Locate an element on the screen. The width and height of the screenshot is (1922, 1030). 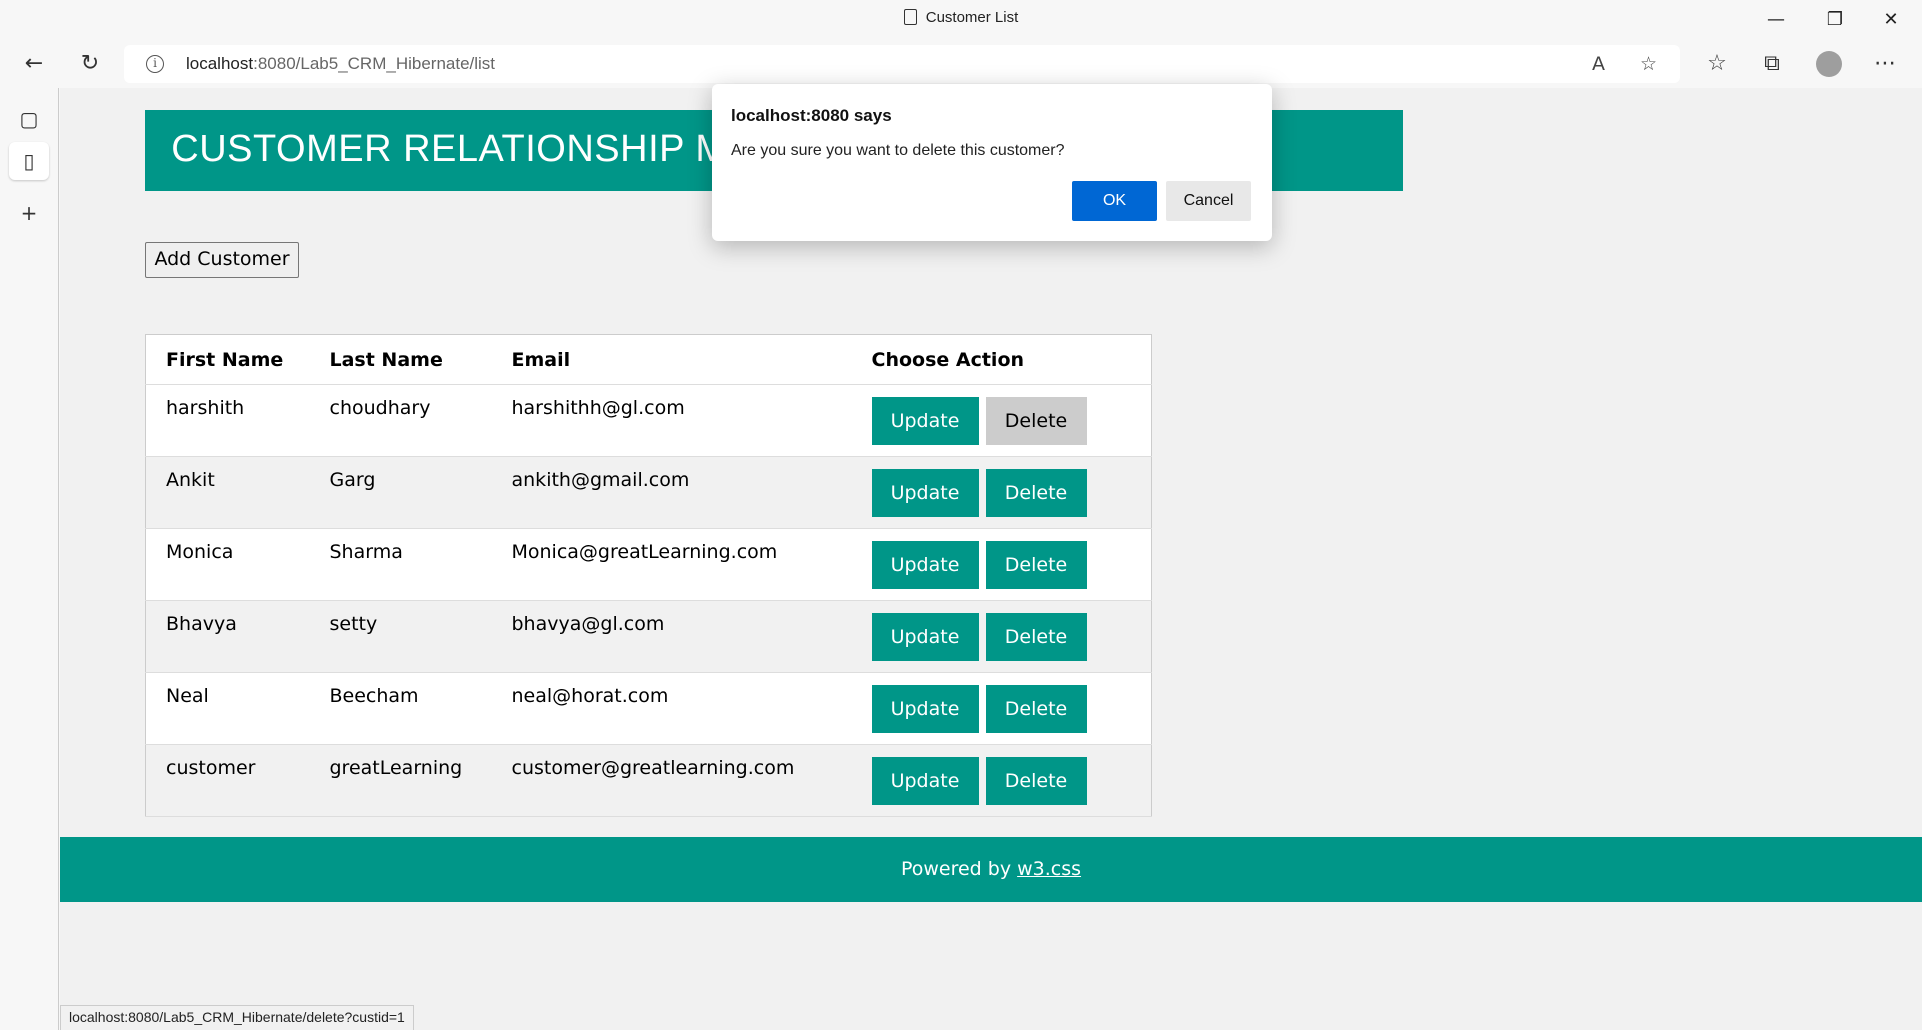
first-name: Monica is located at coordinates (200, 552).